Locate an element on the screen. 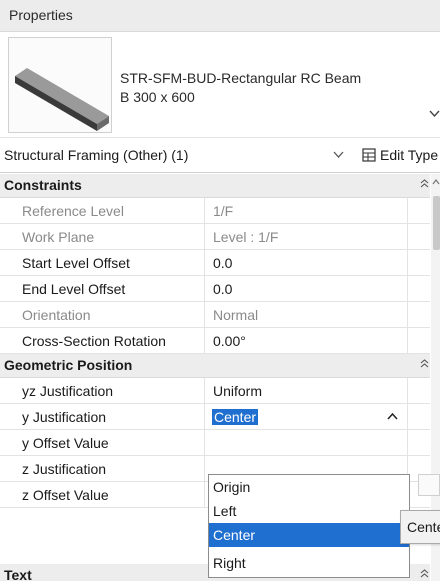 The width and height of the screenshot is (440, 581). property-row-reference-level: Reference Level 1/F is located at coordinates (215, 211).